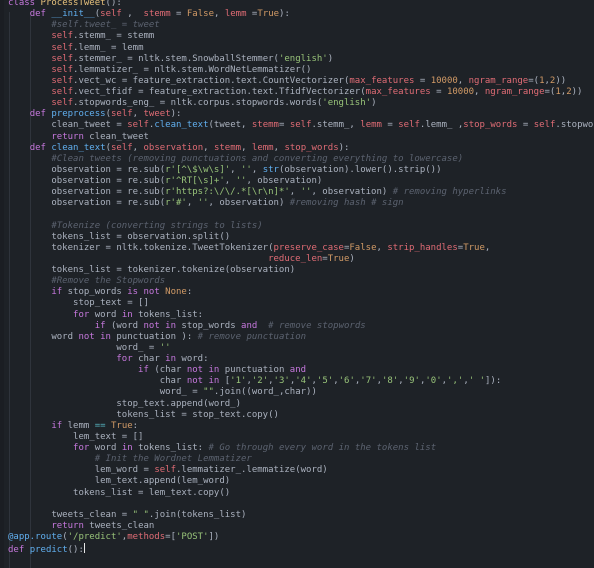  I want to click on code-line: for word in tokens_list:, so click(301, 315).